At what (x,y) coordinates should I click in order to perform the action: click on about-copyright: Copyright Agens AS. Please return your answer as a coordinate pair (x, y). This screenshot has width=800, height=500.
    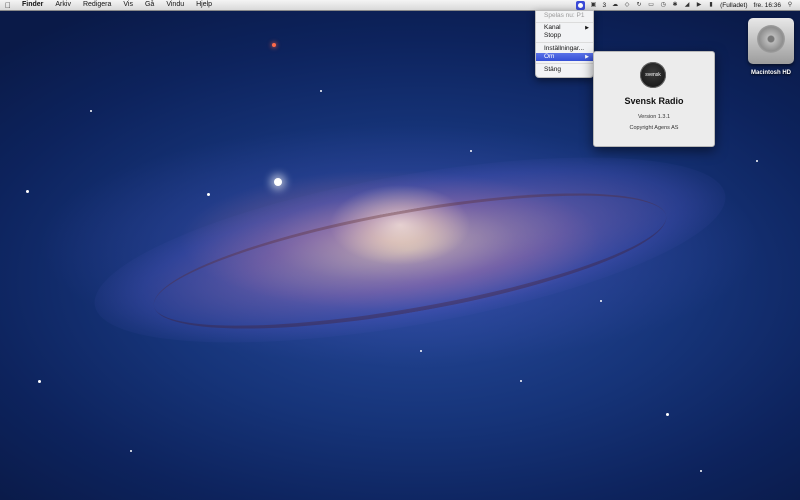
    Looking at the image, I should click on (654, 128).